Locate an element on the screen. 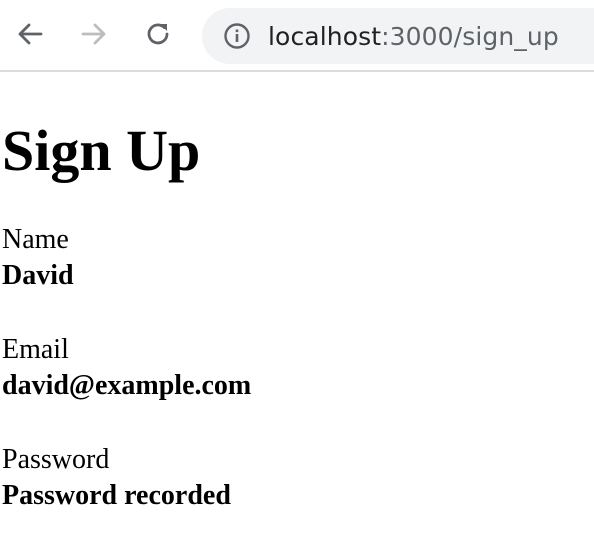  reload-button is located at coordinates (158, 34).